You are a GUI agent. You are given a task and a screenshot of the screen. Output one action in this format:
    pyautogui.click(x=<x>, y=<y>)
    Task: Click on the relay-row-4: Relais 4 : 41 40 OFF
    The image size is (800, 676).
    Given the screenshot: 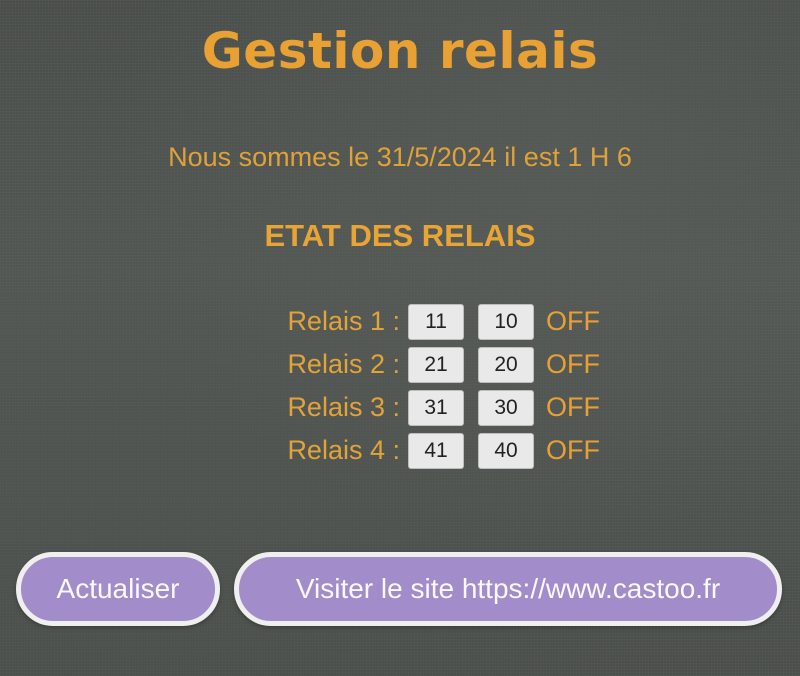 What is the action you would take?
    pyautogui.click(x=458, y=450)
    